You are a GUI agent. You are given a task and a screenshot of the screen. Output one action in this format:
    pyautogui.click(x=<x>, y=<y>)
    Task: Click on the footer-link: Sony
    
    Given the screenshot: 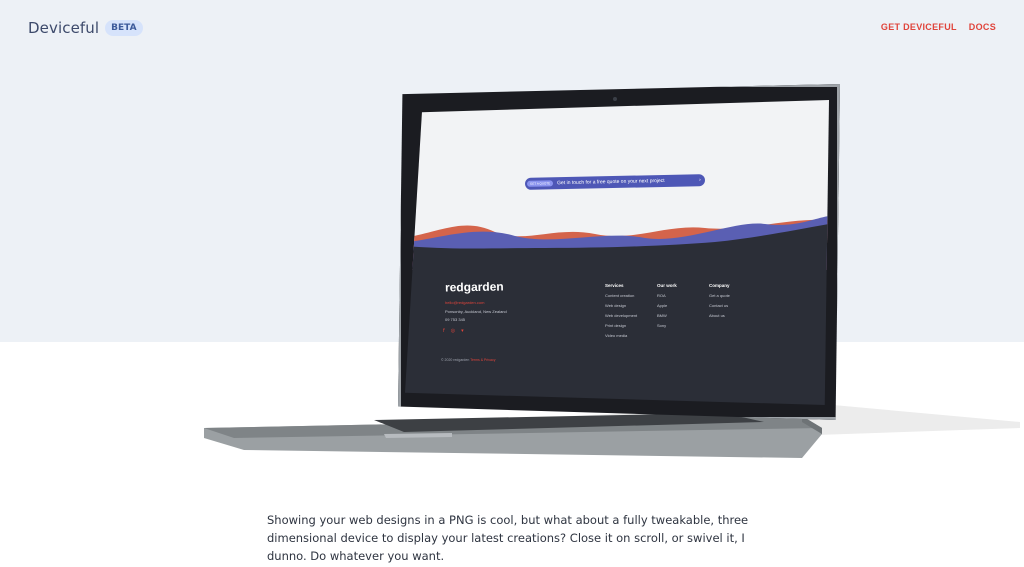 What is the action you would take?
    pyautogui.click(x=667, y=325)
    